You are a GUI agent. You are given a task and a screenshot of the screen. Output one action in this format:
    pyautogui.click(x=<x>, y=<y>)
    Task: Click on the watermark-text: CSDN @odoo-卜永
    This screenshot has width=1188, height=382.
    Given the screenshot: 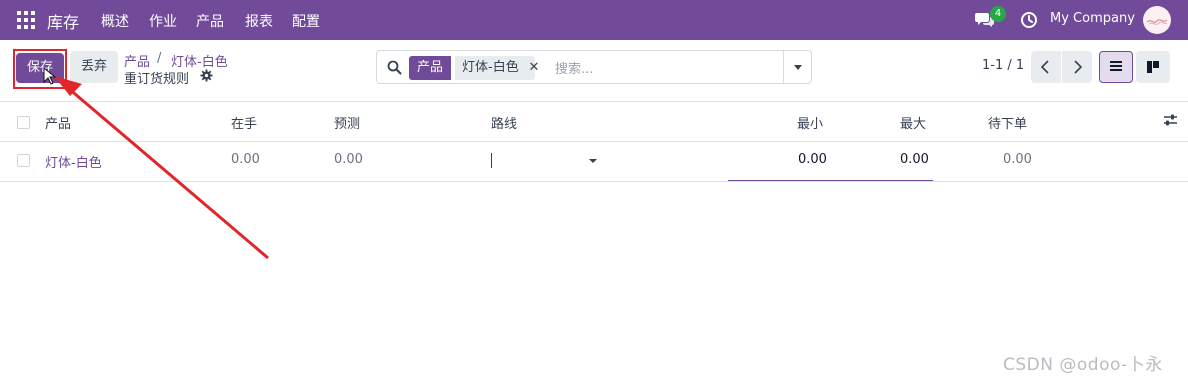 What is the action you would take?
    pyautogui.click(x=1083, y=365)
    